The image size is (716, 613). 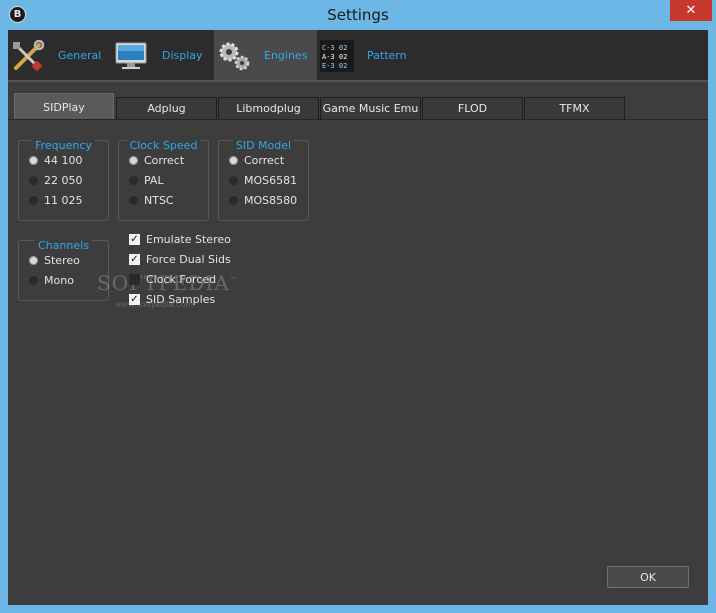 I want to click on nav-pattern: C-3 02 A-3 02 E-3 02 Pattern, so click(x=368, y=55).